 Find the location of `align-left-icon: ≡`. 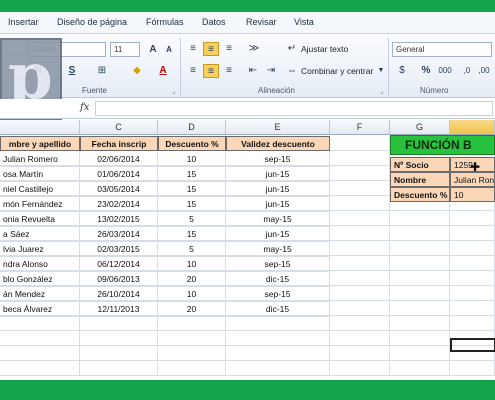

align-left-icon: ≡ is located at coordinates (193, 71).